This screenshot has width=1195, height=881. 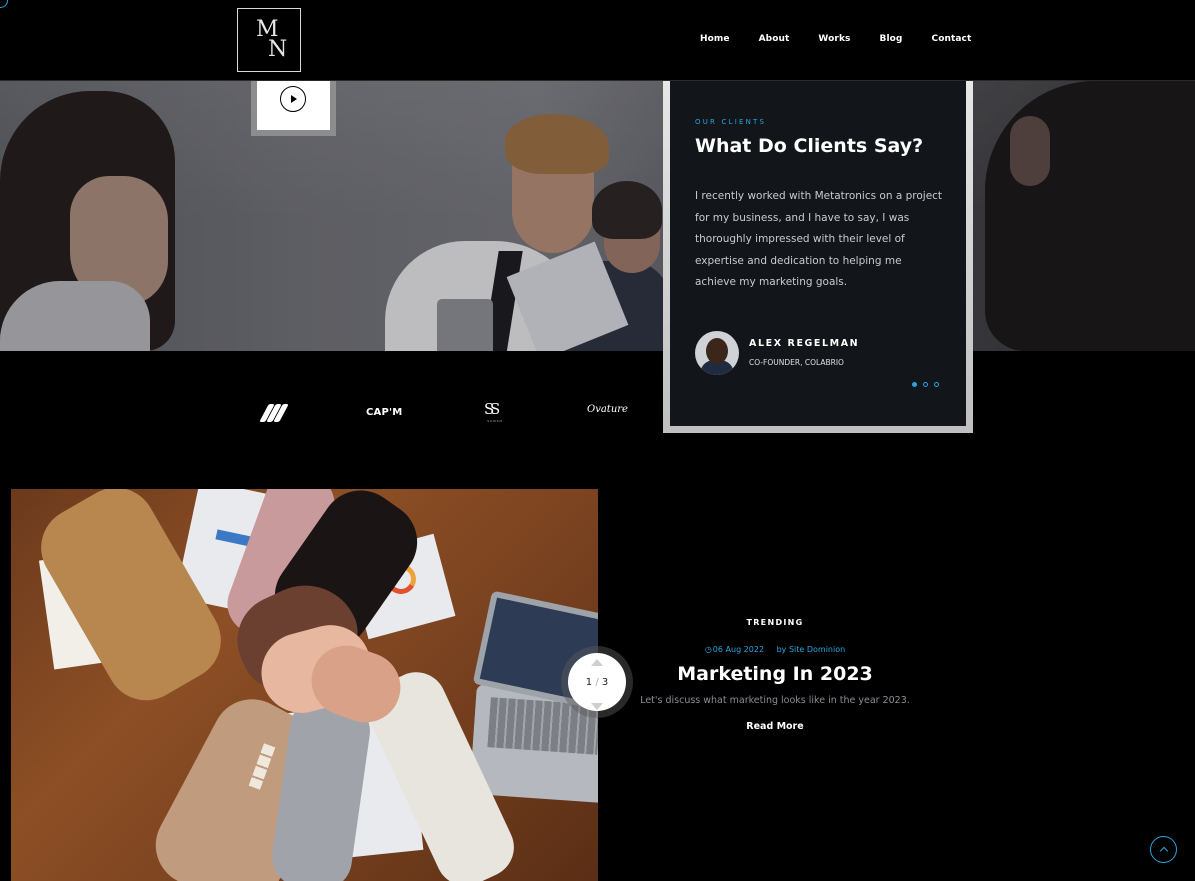 I want to click on scroll-top-button, so click(x=1163, y=849).